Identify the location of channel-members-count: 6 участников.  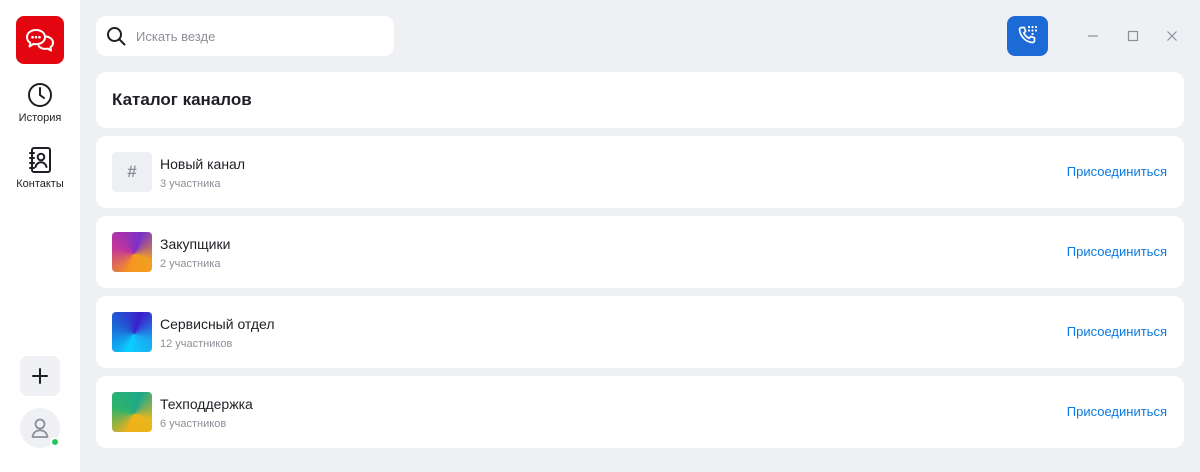
(193, 424).